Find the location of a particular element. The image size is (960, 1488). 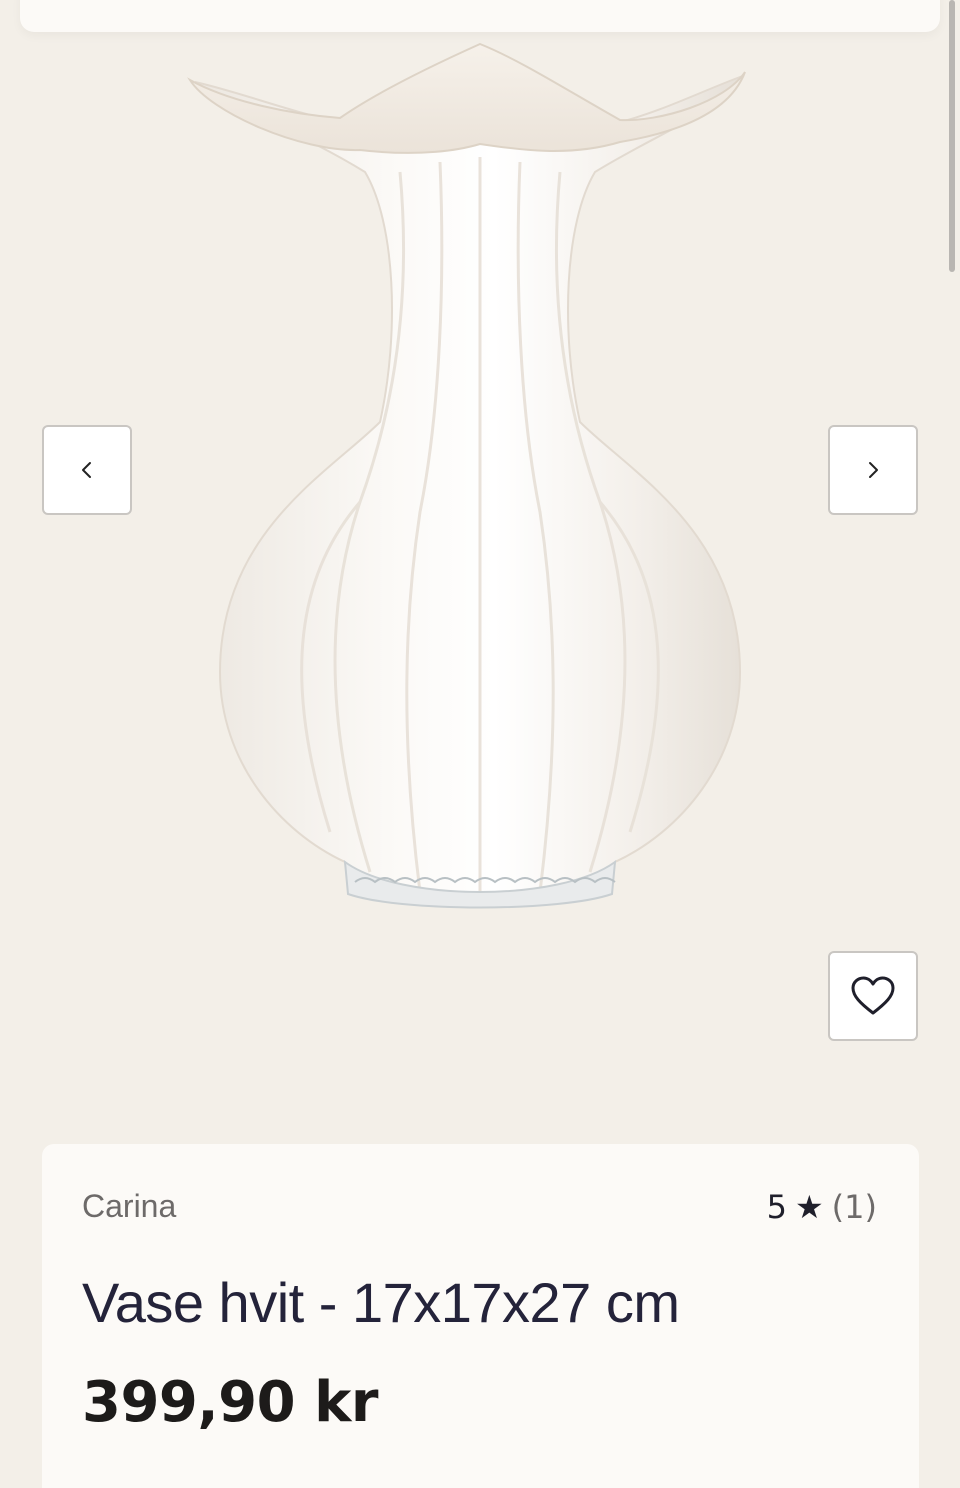

chevron-left-icon is located at coordinates (86, 470).